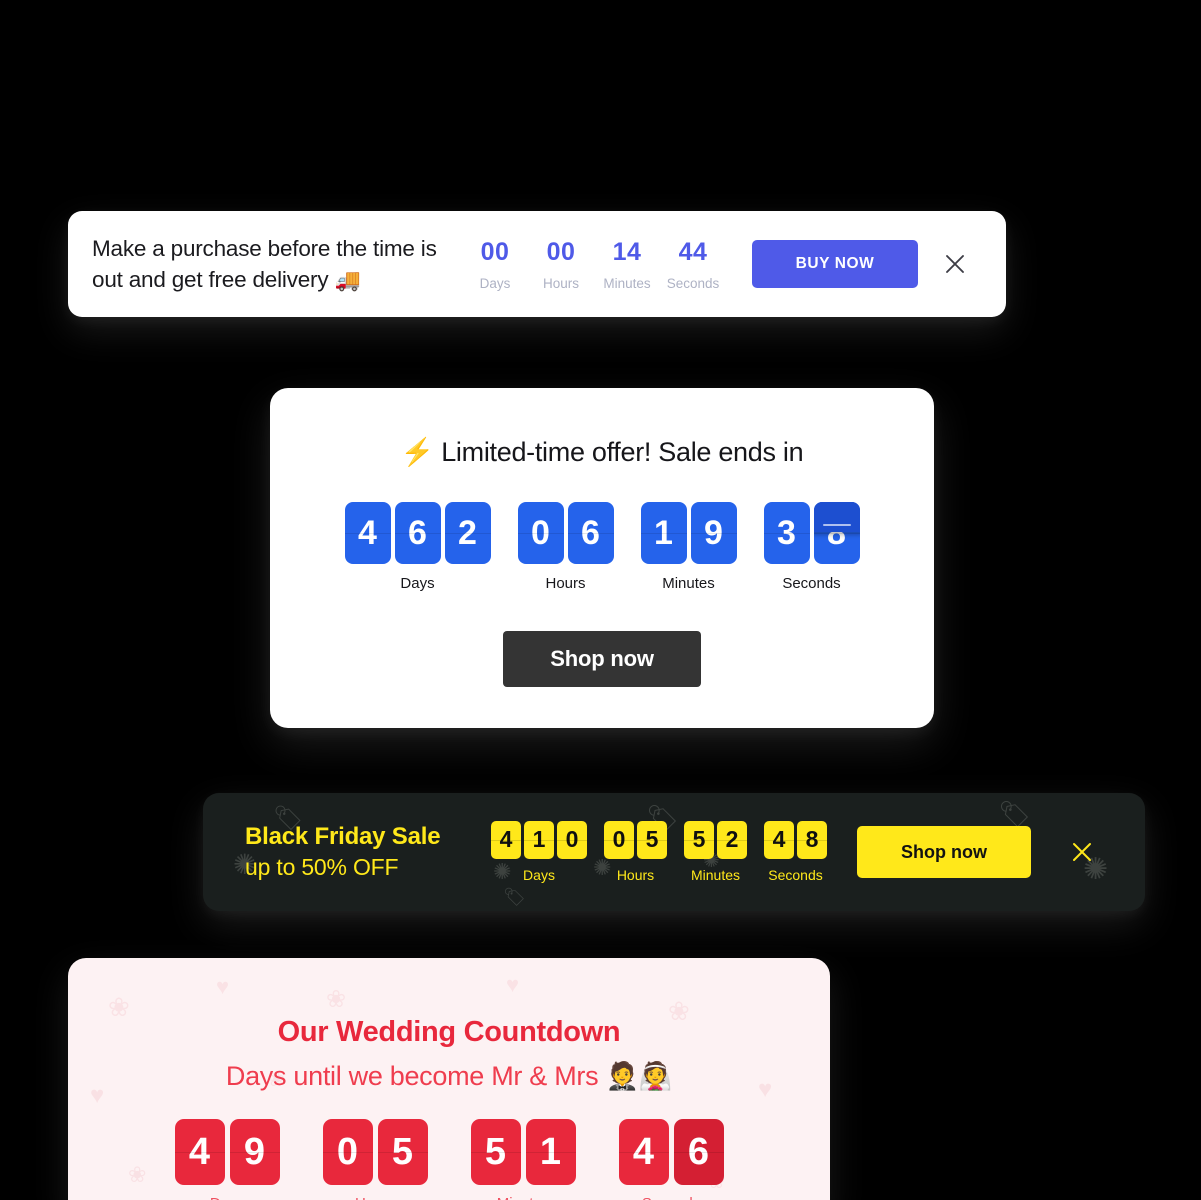  What do you see at coordinates (495, 251) in the screenshot?
I see `countdown-value-days: 00` at bounding box center [495, 251].